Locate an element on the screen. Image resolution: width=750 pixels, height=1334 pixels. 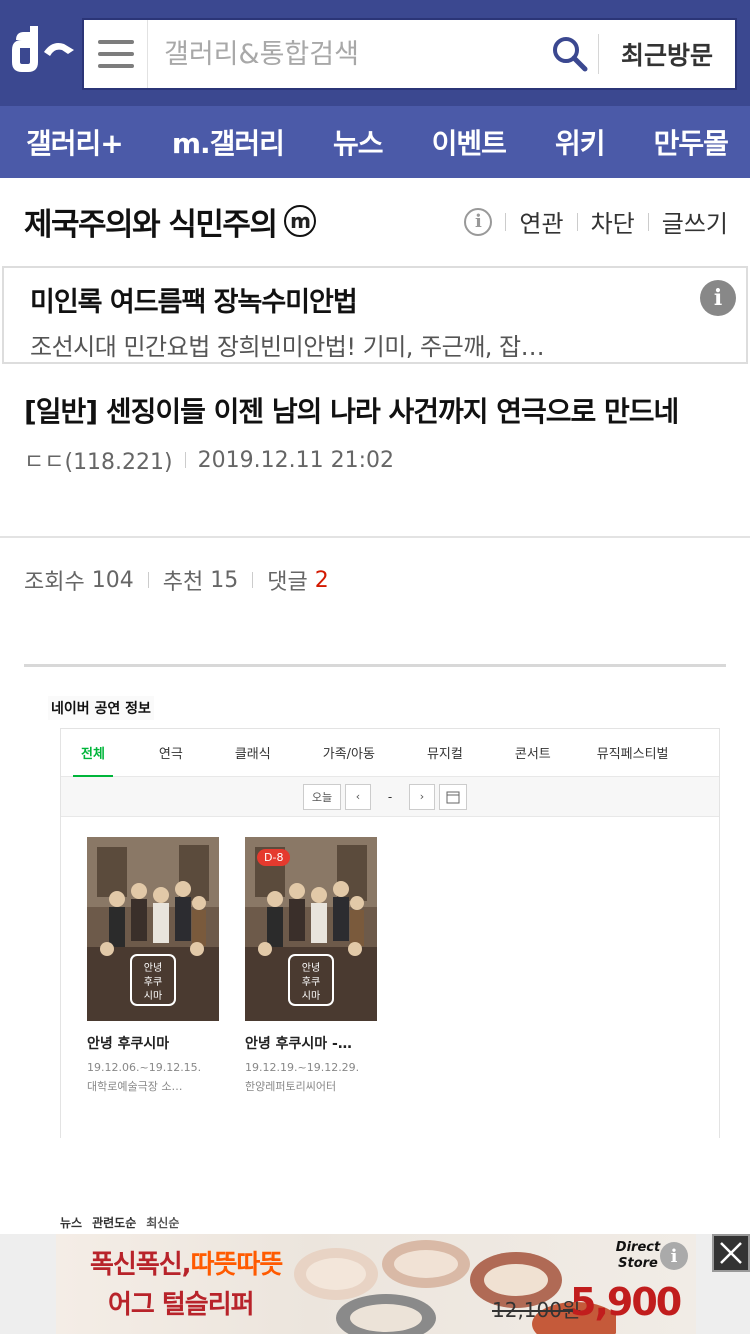
poster-date: 19.12.06.~19.12.15. is located at coordinates (144, 1067).